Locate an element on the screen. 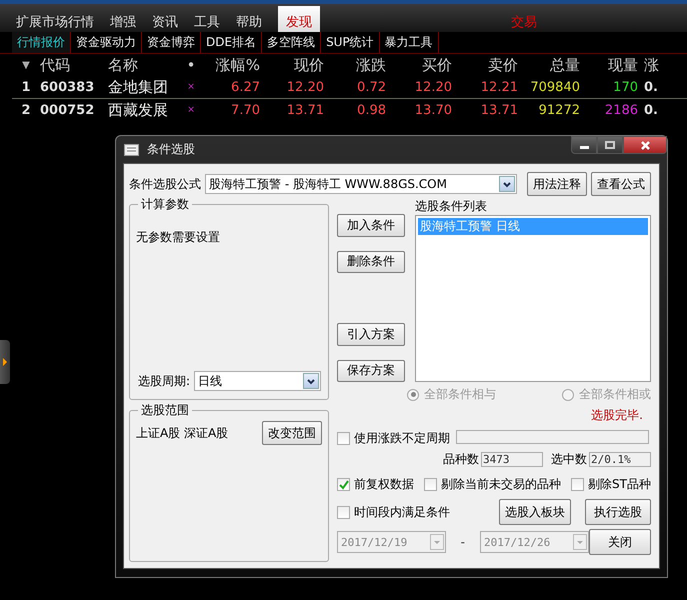 This screenshot has height=600, width=687. dialog-button: 执行选股 is located at coordinates (618, 512).